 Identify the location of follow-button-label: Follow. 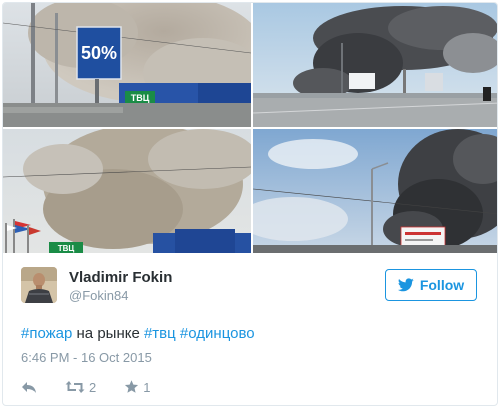
(442, 285).